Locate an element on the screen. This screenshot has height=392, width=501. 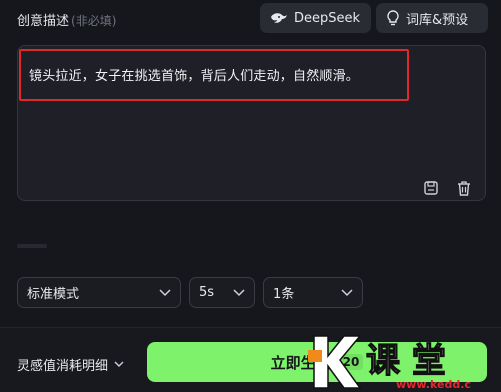
deepseek-button: DeepSeek is located at coordinates (315, 18).